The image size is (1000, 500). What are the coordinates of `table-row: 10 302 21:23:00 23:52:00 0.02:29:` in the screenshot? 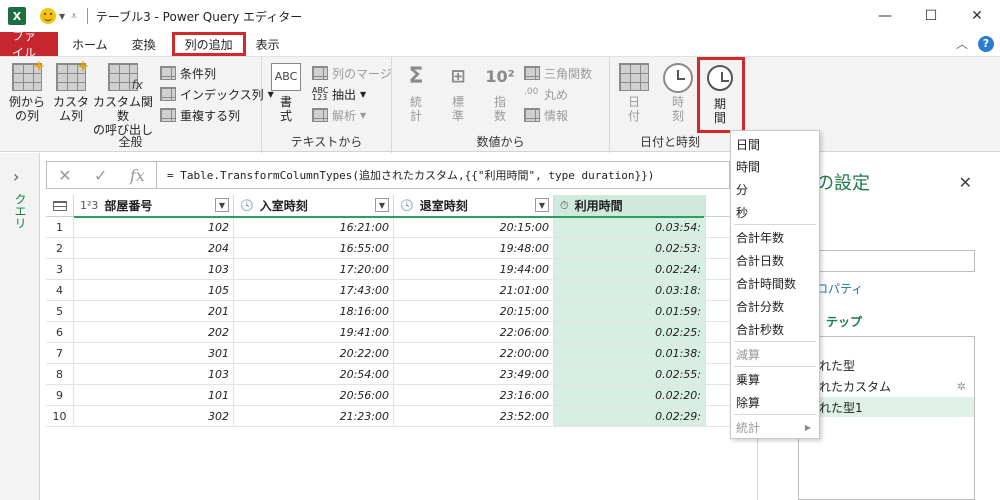 It's located at (390, 416).